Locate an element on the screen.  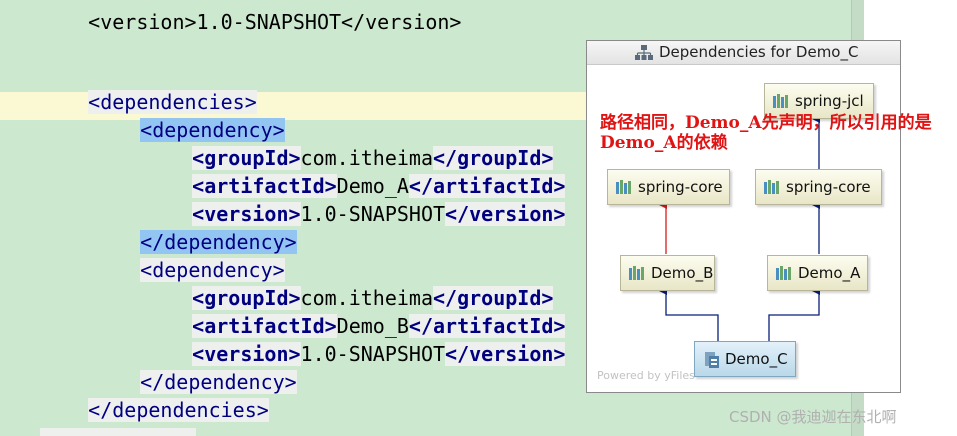
node-label: Demo_C is located at coordinates (756, 359).